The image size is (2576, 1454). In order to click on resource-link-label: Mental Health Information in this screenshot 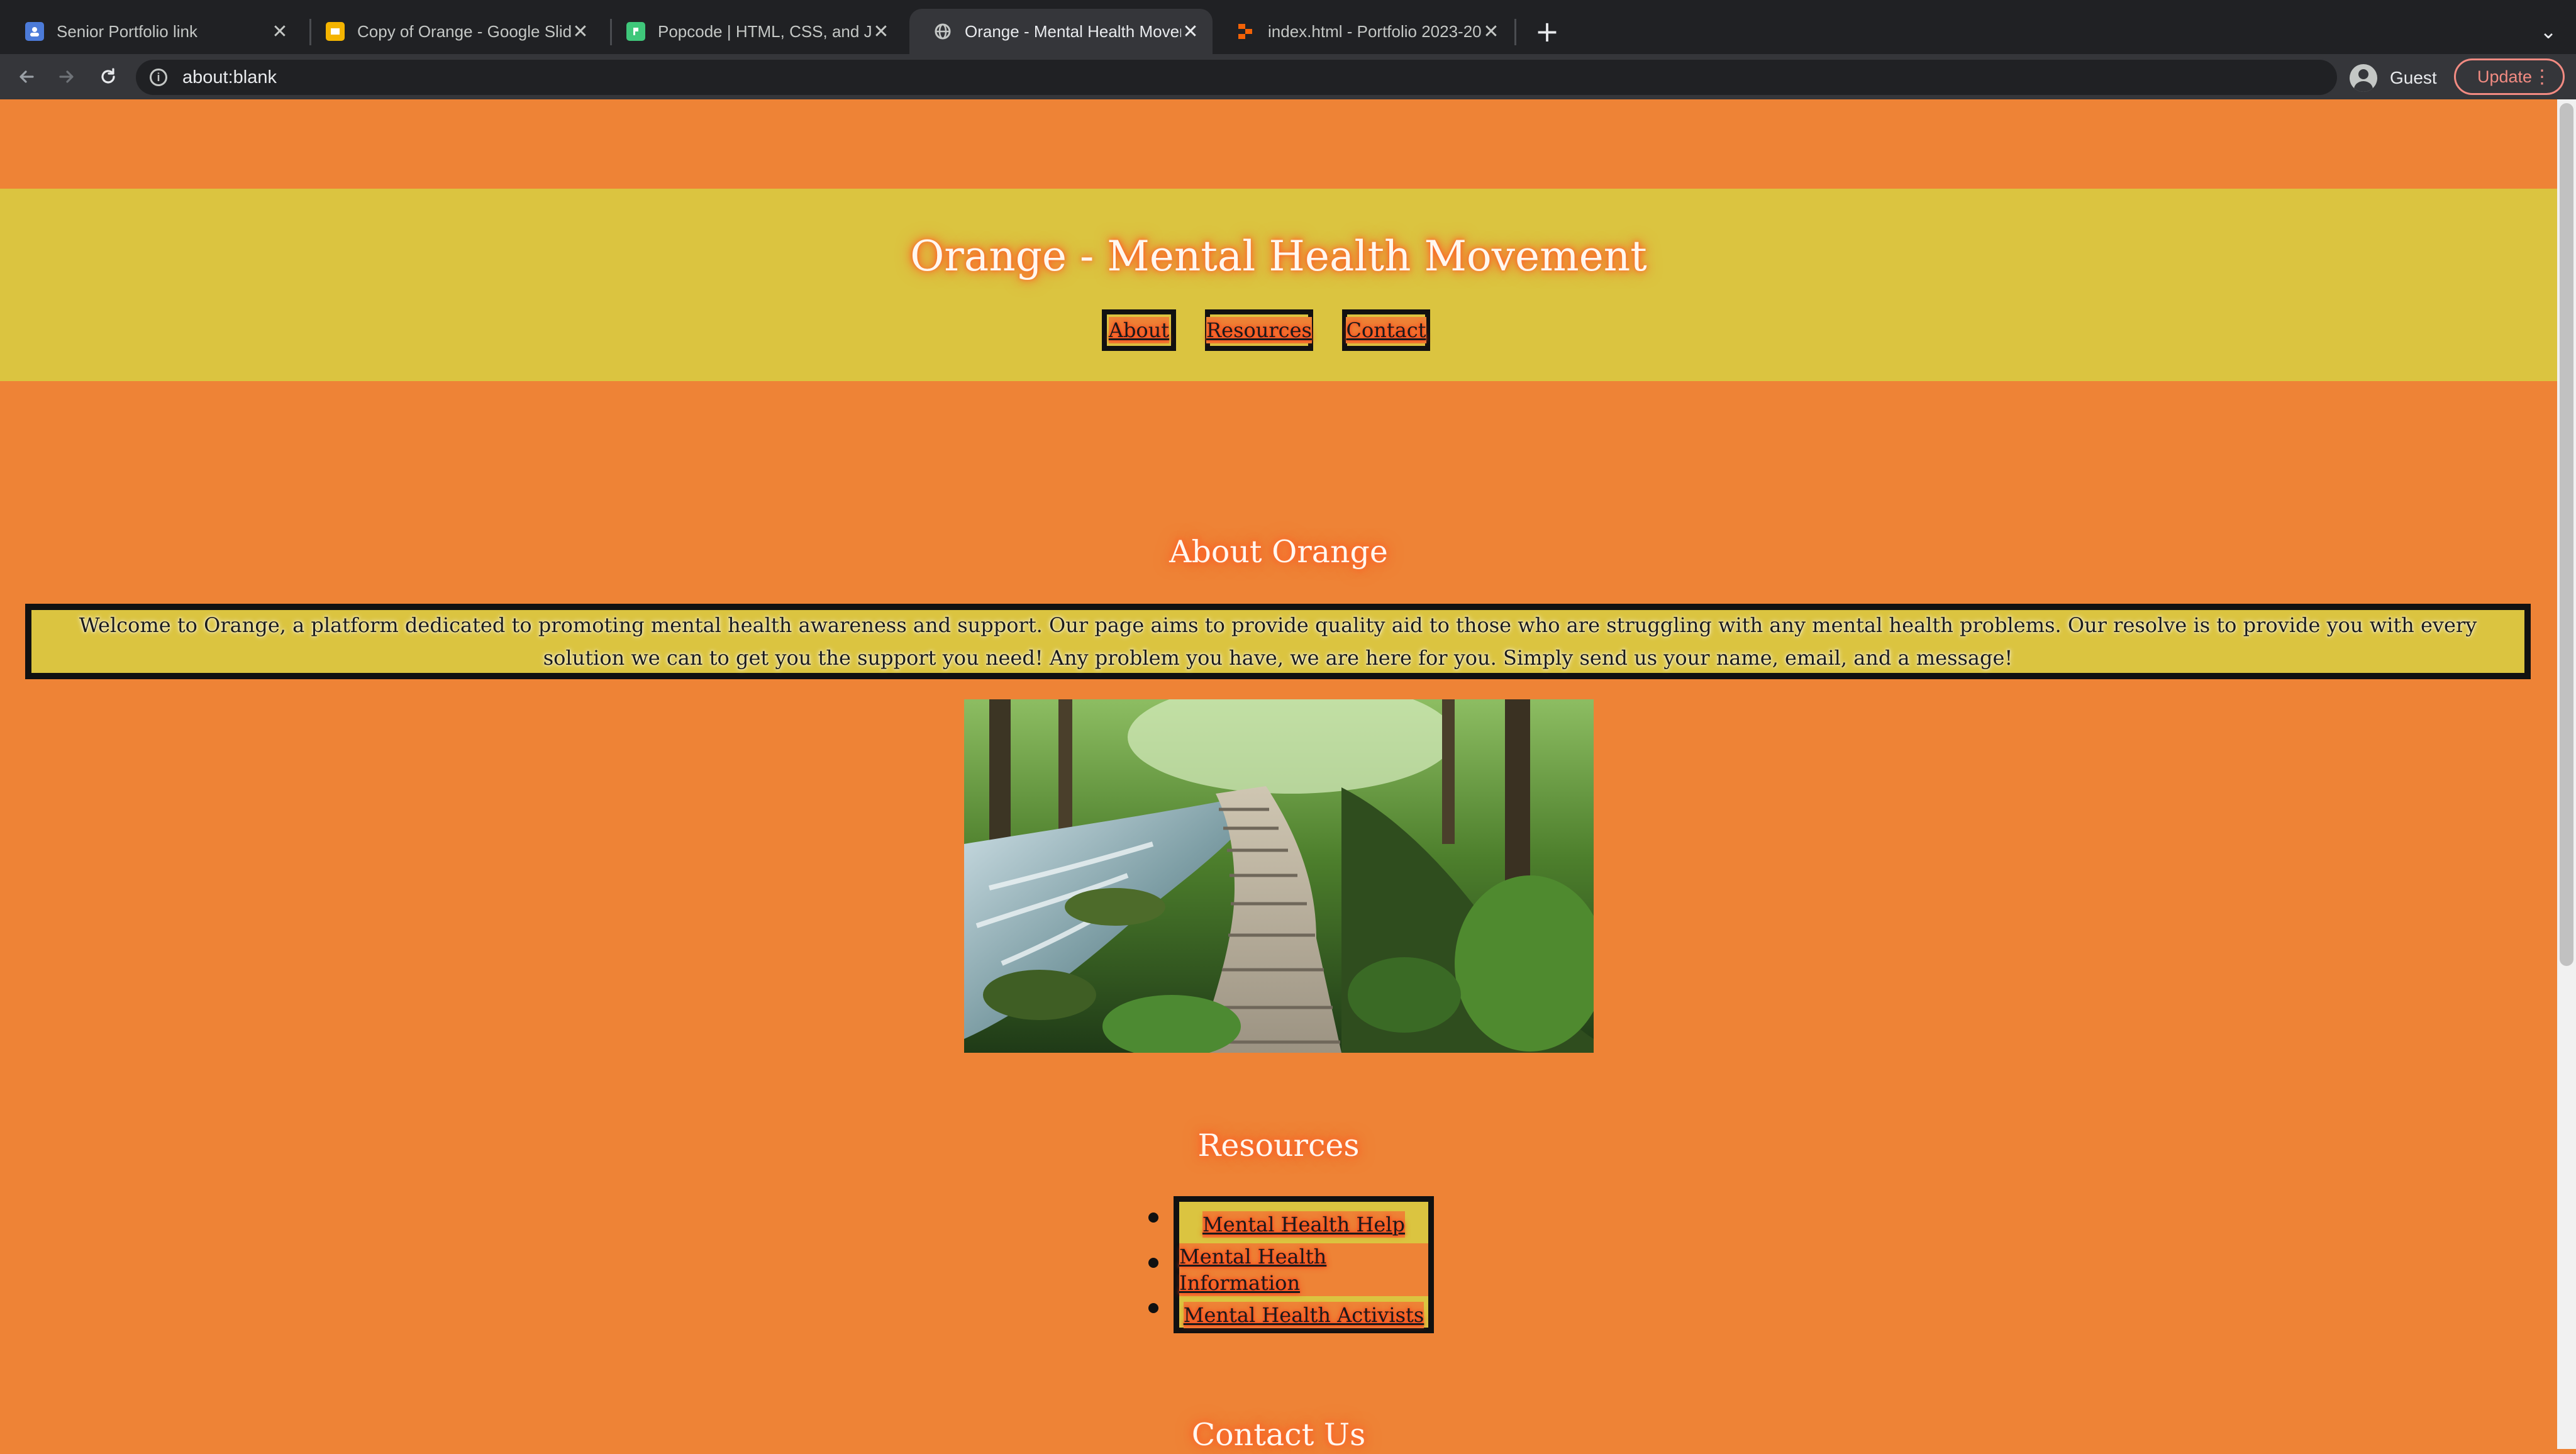, I will do `click(1303, 1270)`.